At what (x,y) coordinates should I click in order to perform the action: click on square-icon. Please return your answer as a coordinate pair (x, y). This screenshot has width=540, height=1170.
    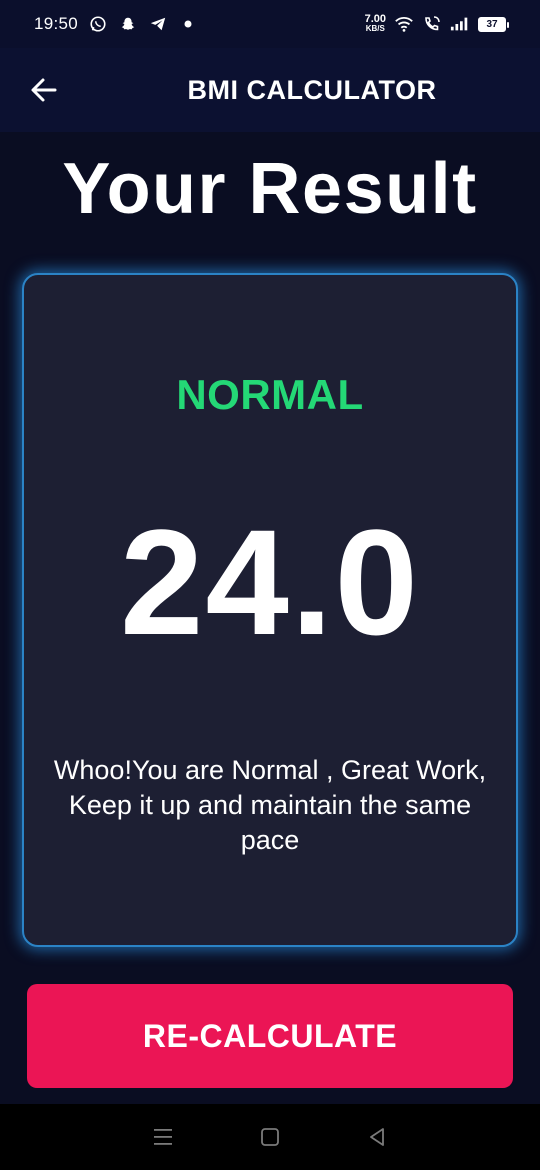
    Looking at the image, I should click on (270, 1137).